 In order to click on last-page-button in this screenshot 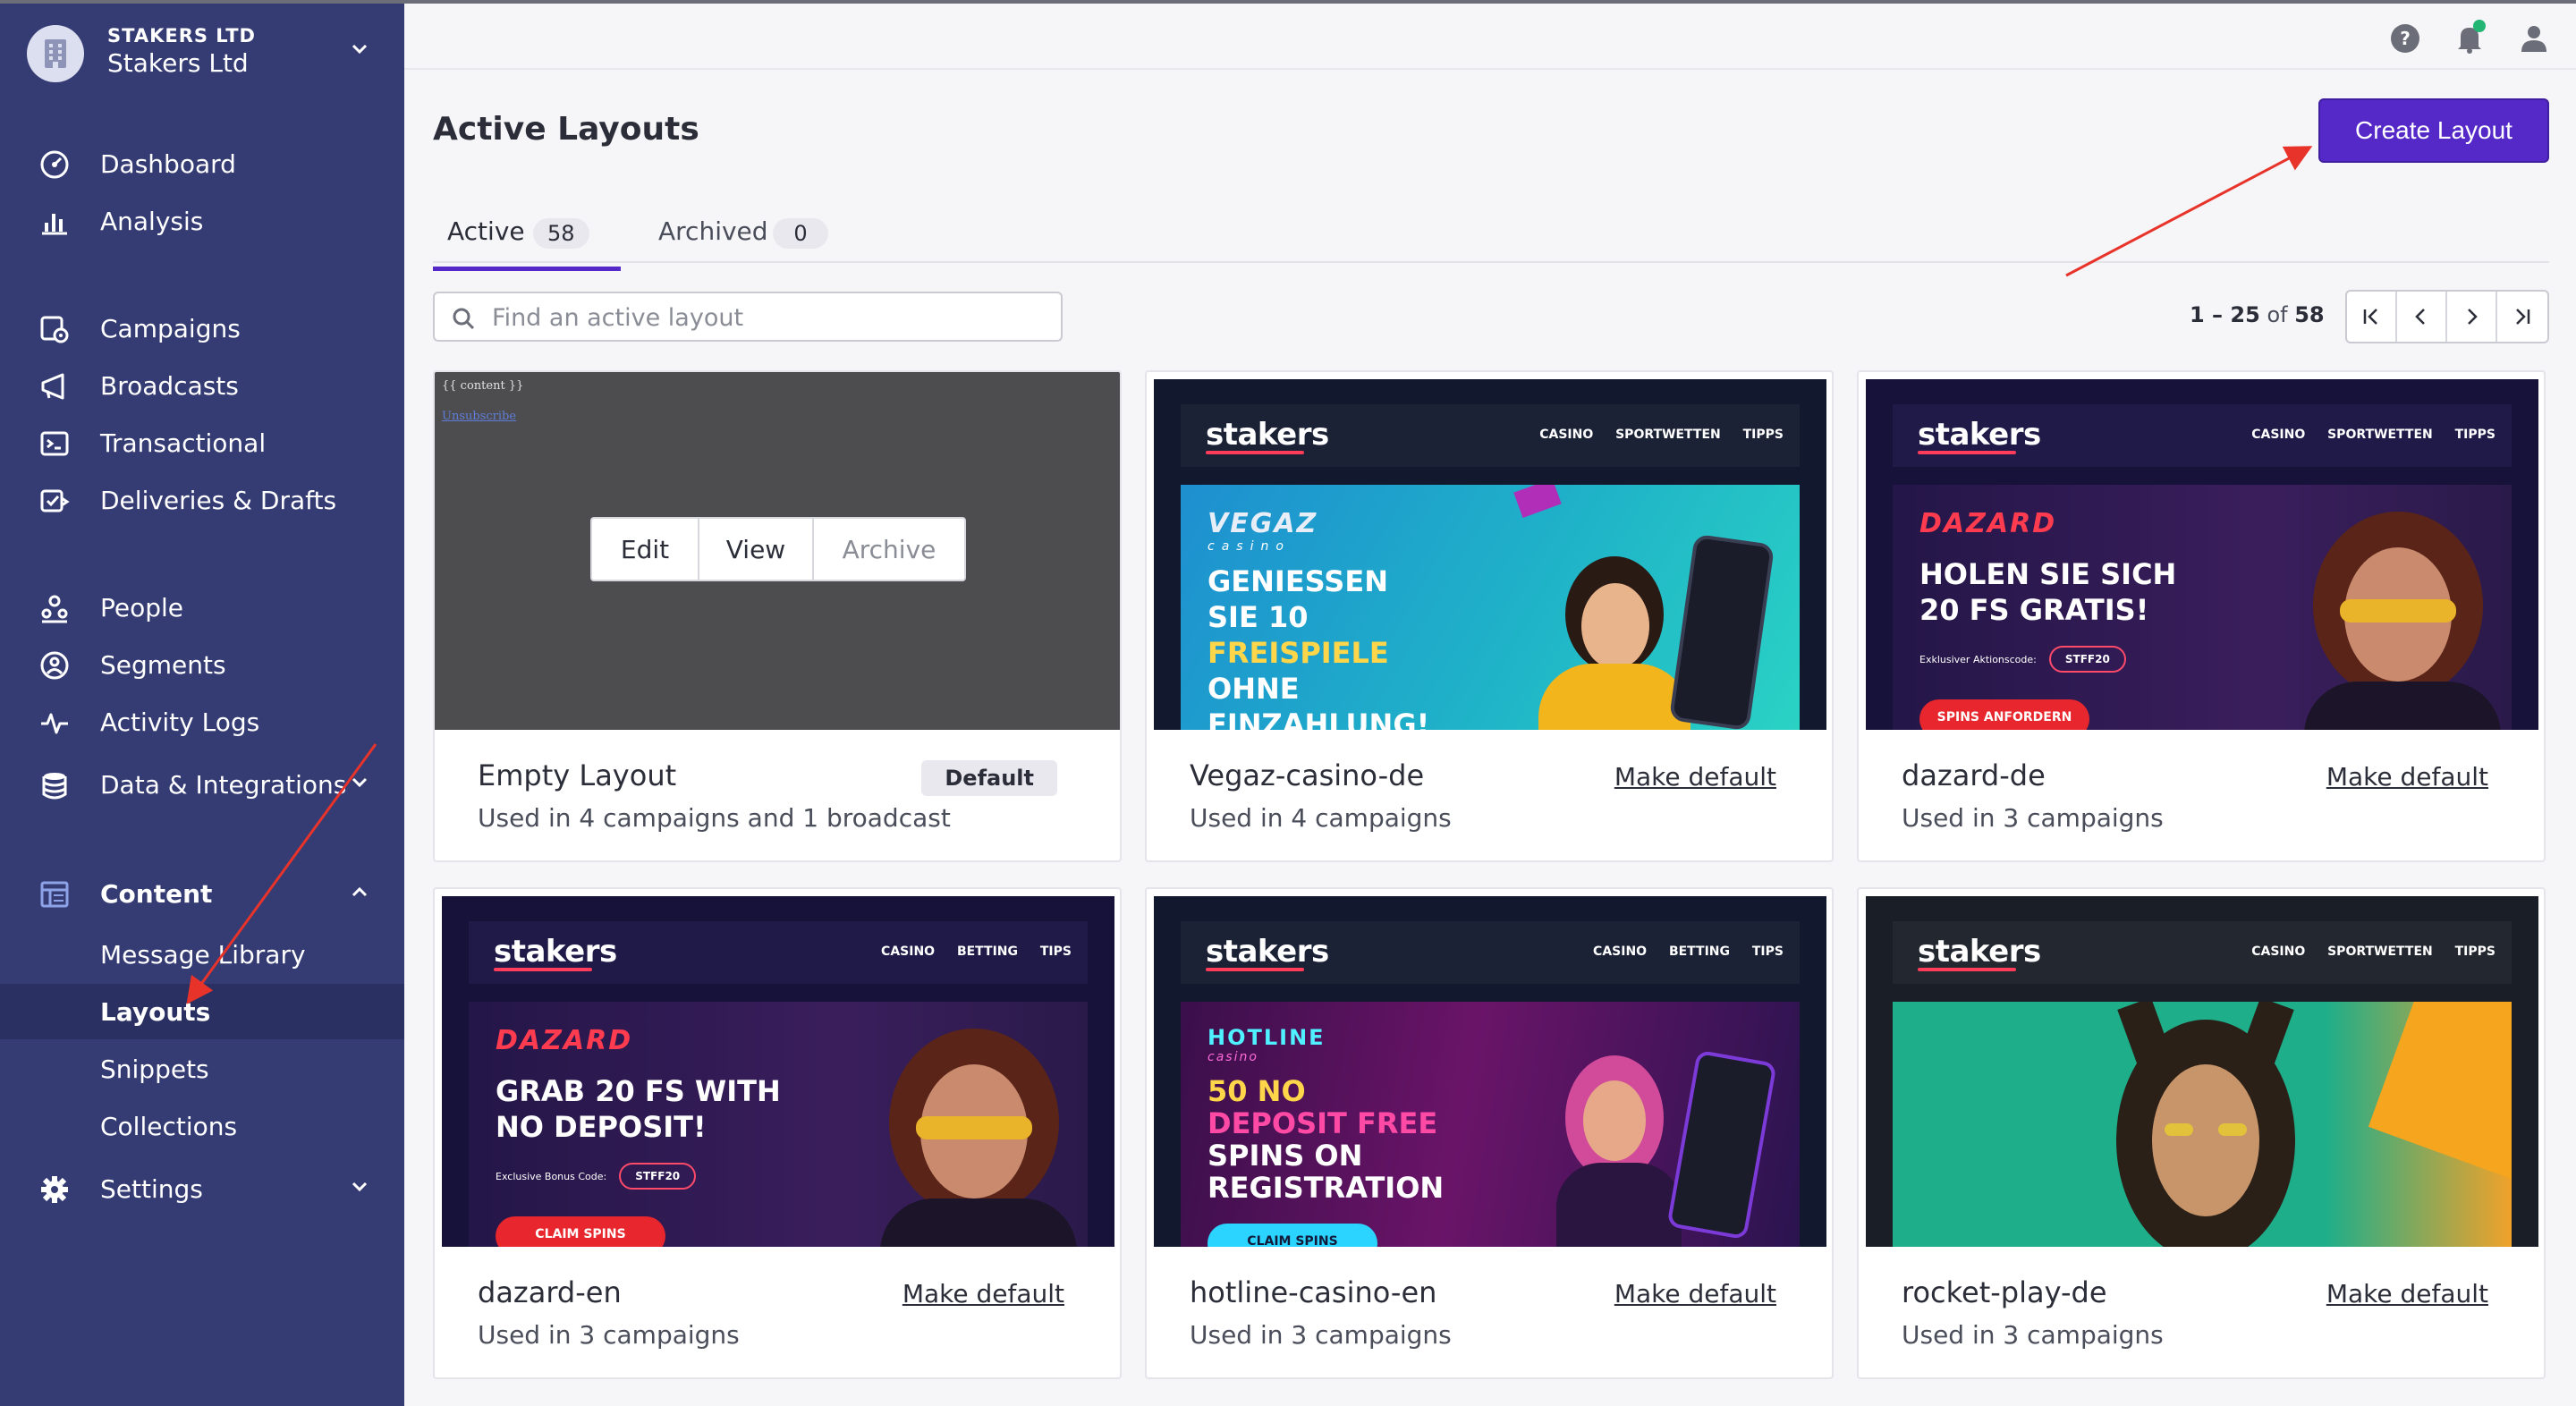, I will do `click(2522, 317)`.